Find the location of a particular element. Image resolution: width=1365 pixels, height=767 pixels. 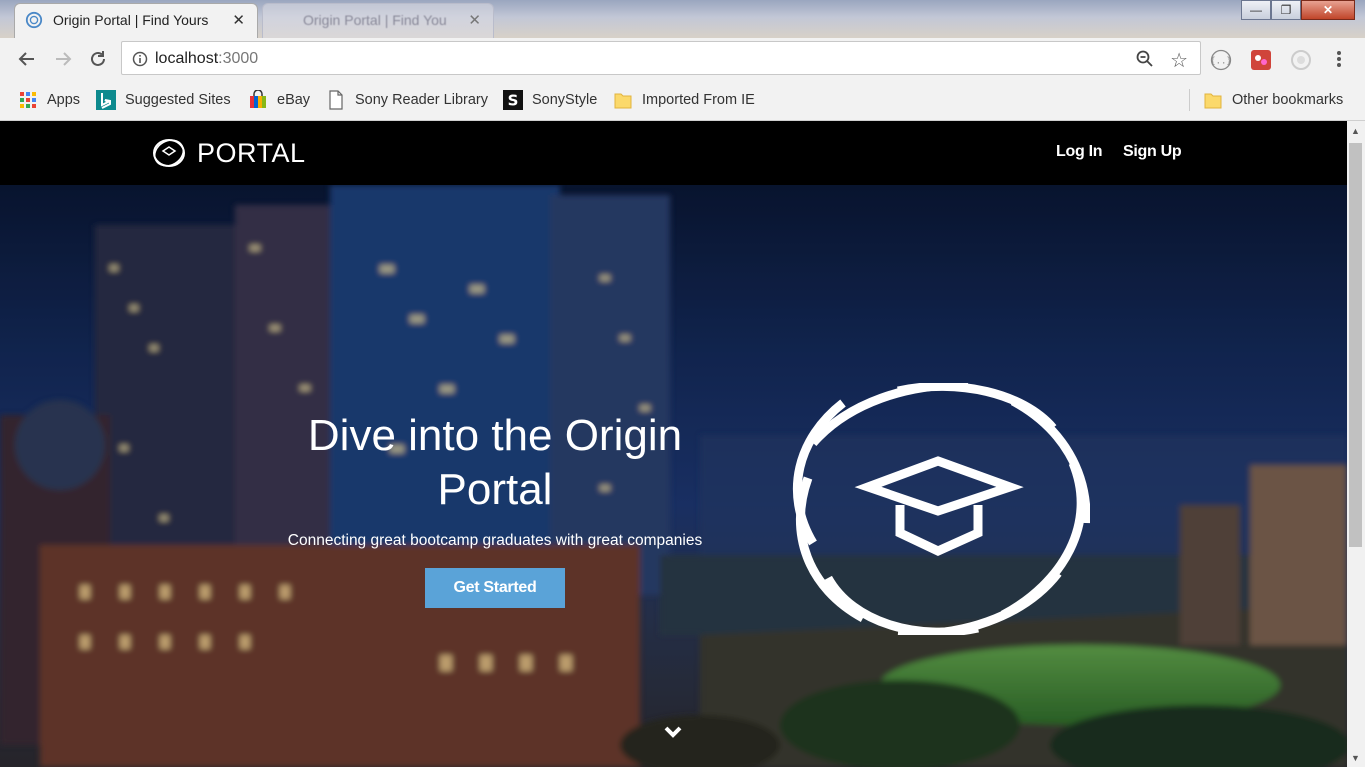

bookmark-imported-ie: Imported From IE is located at coordinates (684, 100).